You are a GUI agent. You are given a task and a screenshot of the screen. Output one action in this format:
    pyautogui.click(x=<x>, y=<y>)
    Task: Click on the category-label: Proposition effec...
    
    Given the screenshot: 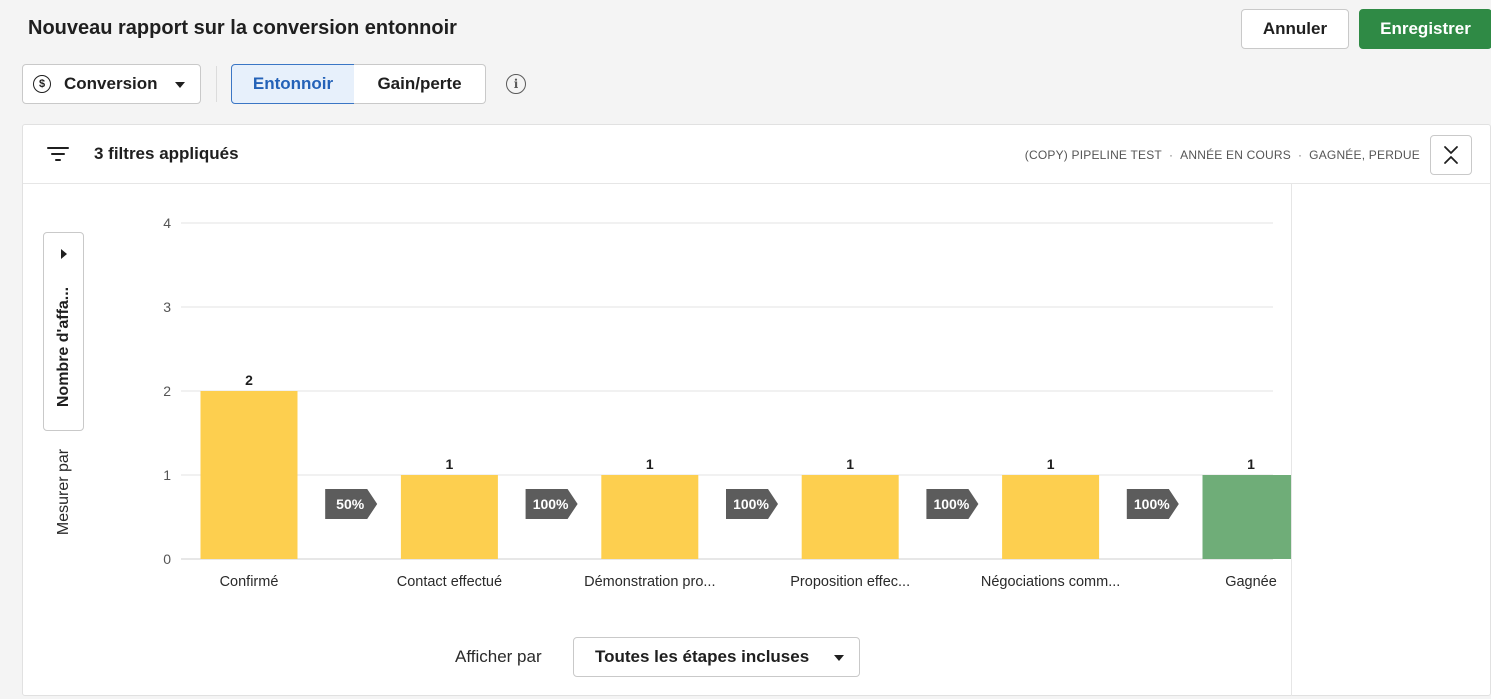 What is the action you would take?
    pyautogui.click(x=850, y=582)
    